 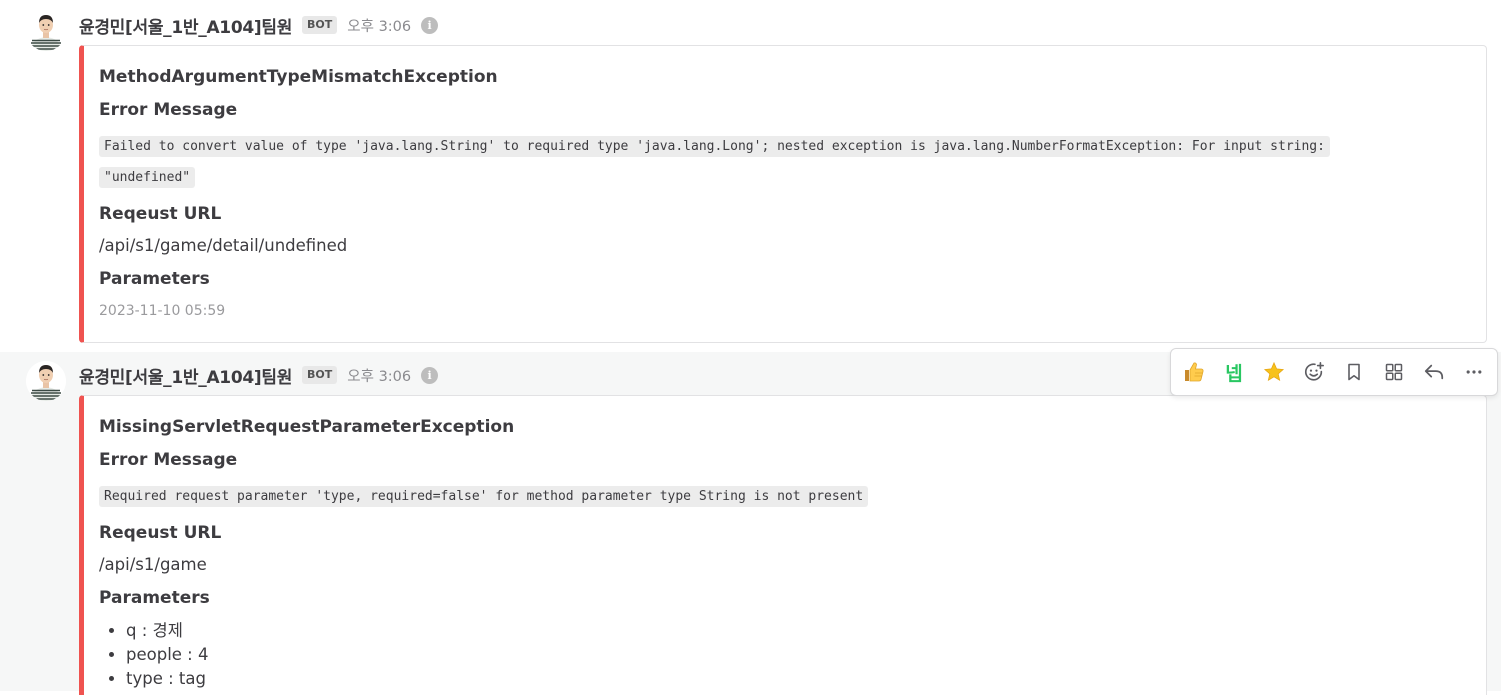 I want to click on nep-icon: 넵, so click(x=1234, y=373).